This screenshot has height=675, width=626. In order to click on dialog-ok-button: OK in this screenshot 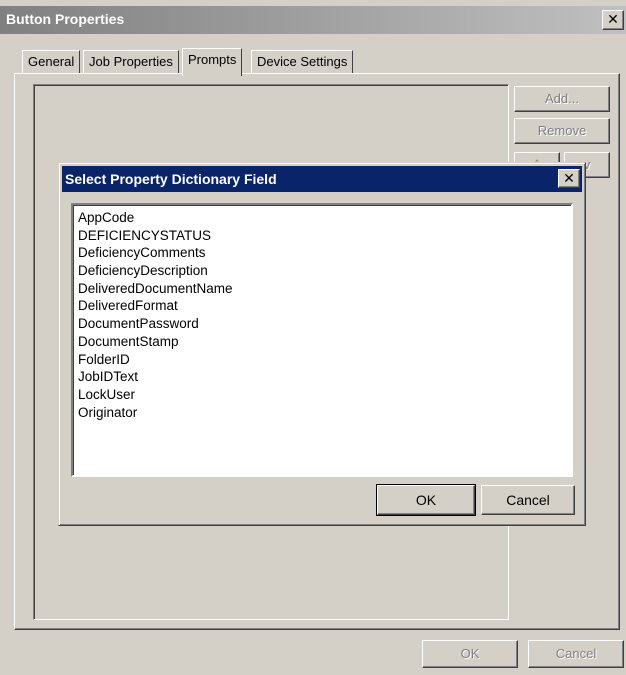, I will do `click(426, 500)`.